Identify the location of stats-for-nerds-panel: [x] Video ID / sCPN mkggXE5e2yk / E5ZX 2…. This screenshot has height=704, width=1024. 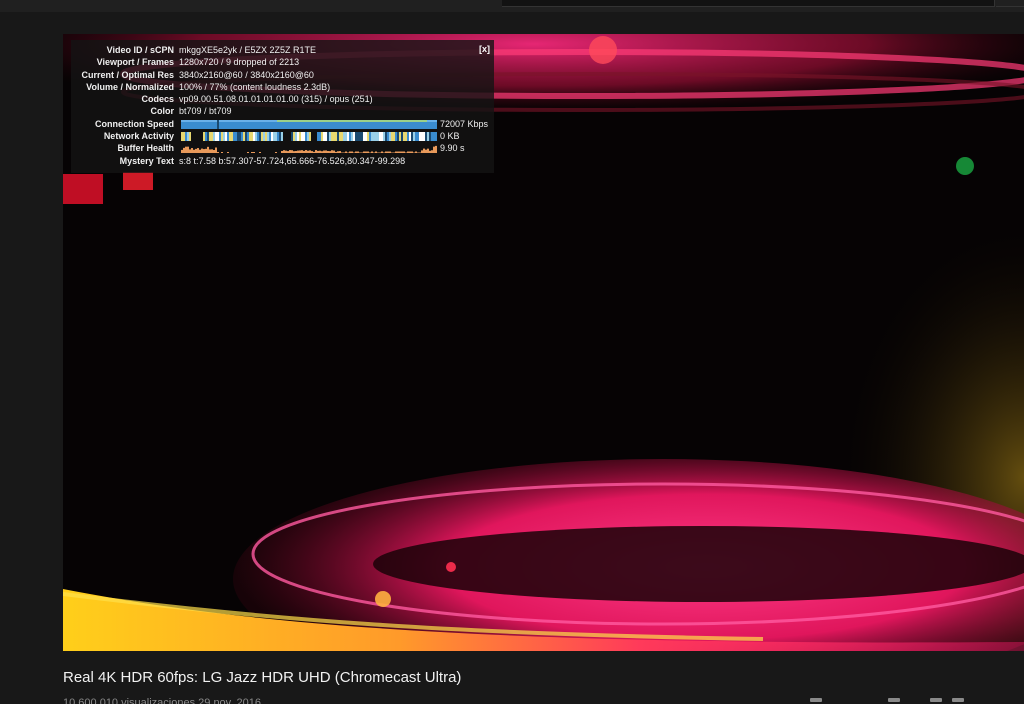
(282, 106).